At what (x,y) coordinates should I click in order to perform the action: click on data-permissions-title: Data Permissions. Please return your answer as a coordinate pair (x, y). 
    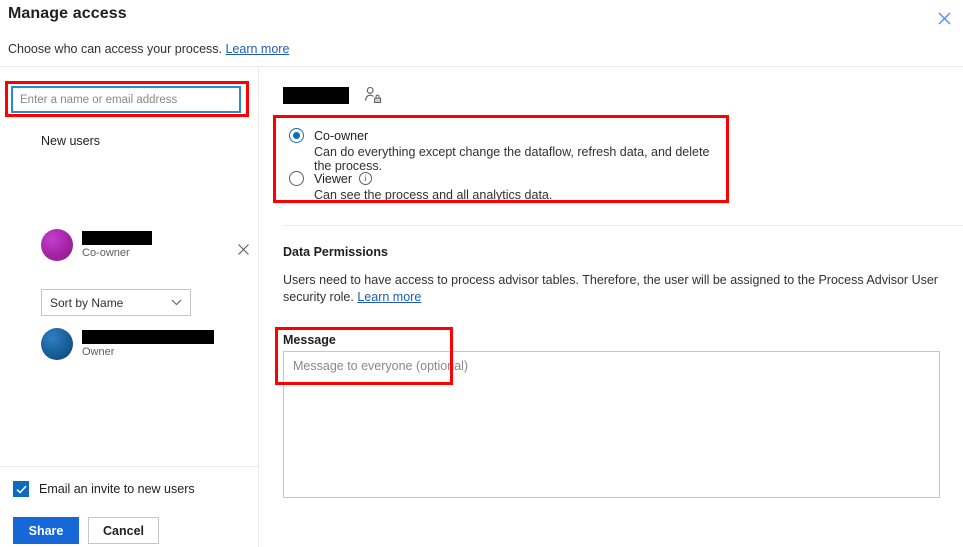
    Looking at the image, I should click on (335, 252).